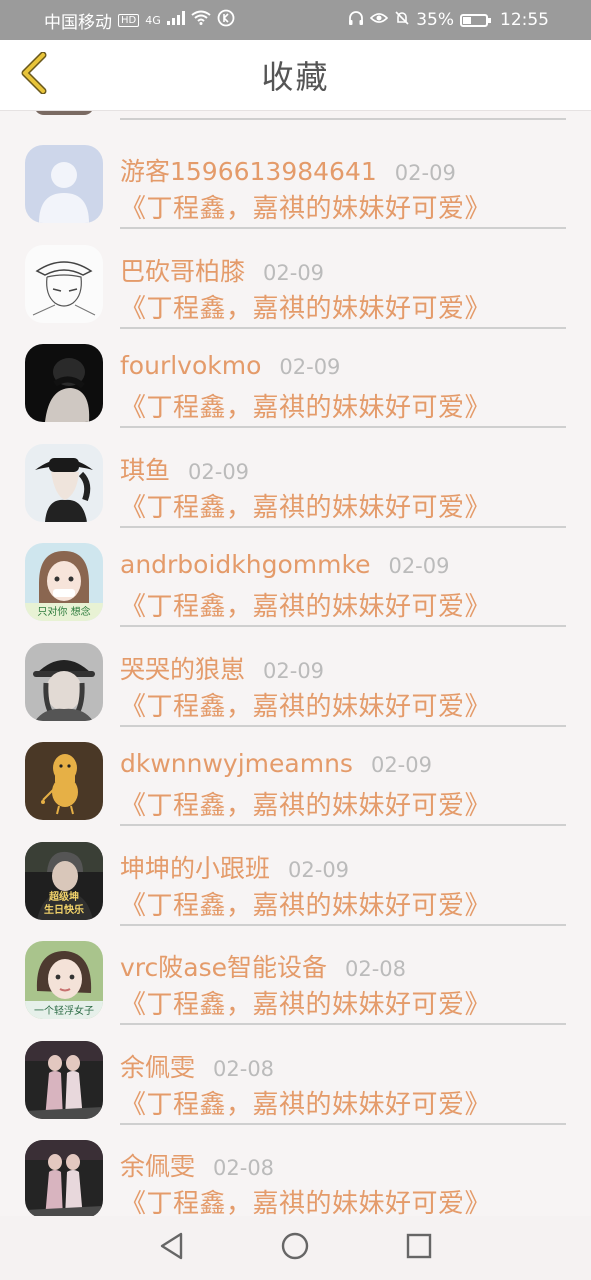 The image size is (591, 1280). I want to click on cap-photo-avatar, so click(64, 681).